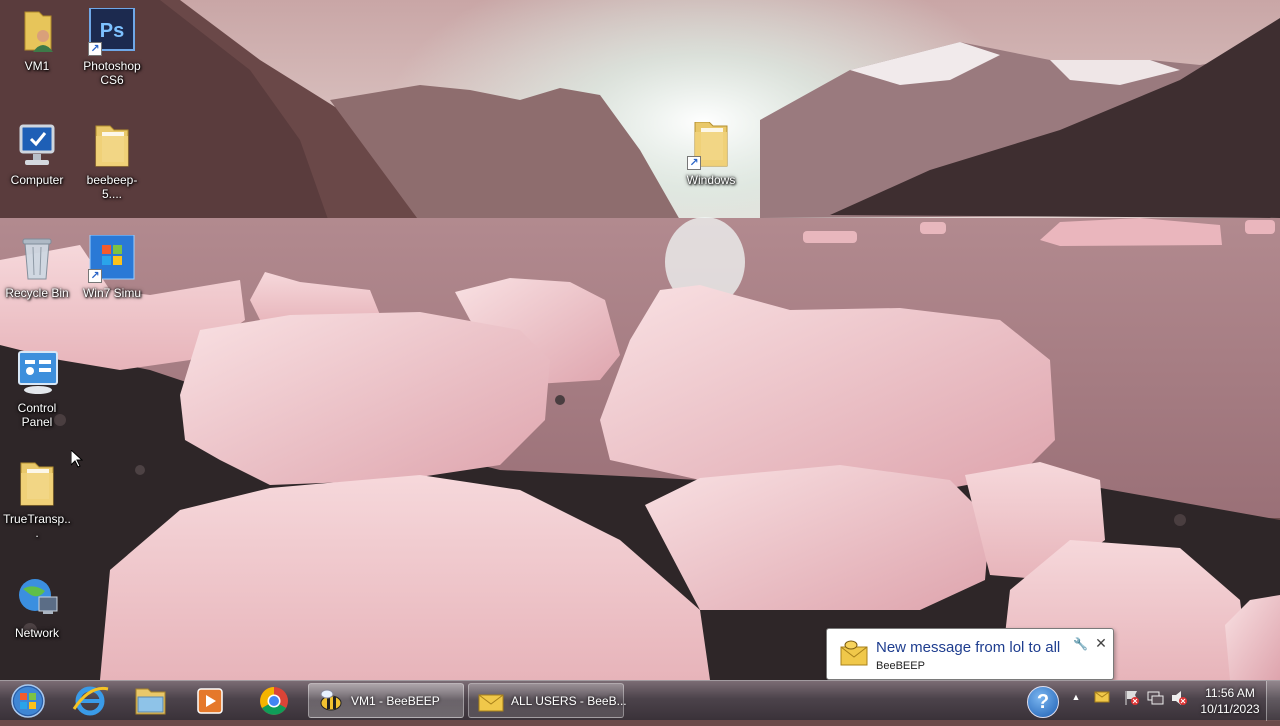  Describe the element at coordinates (37, 146) in the screenshot. I see `computer-icon` at that location.